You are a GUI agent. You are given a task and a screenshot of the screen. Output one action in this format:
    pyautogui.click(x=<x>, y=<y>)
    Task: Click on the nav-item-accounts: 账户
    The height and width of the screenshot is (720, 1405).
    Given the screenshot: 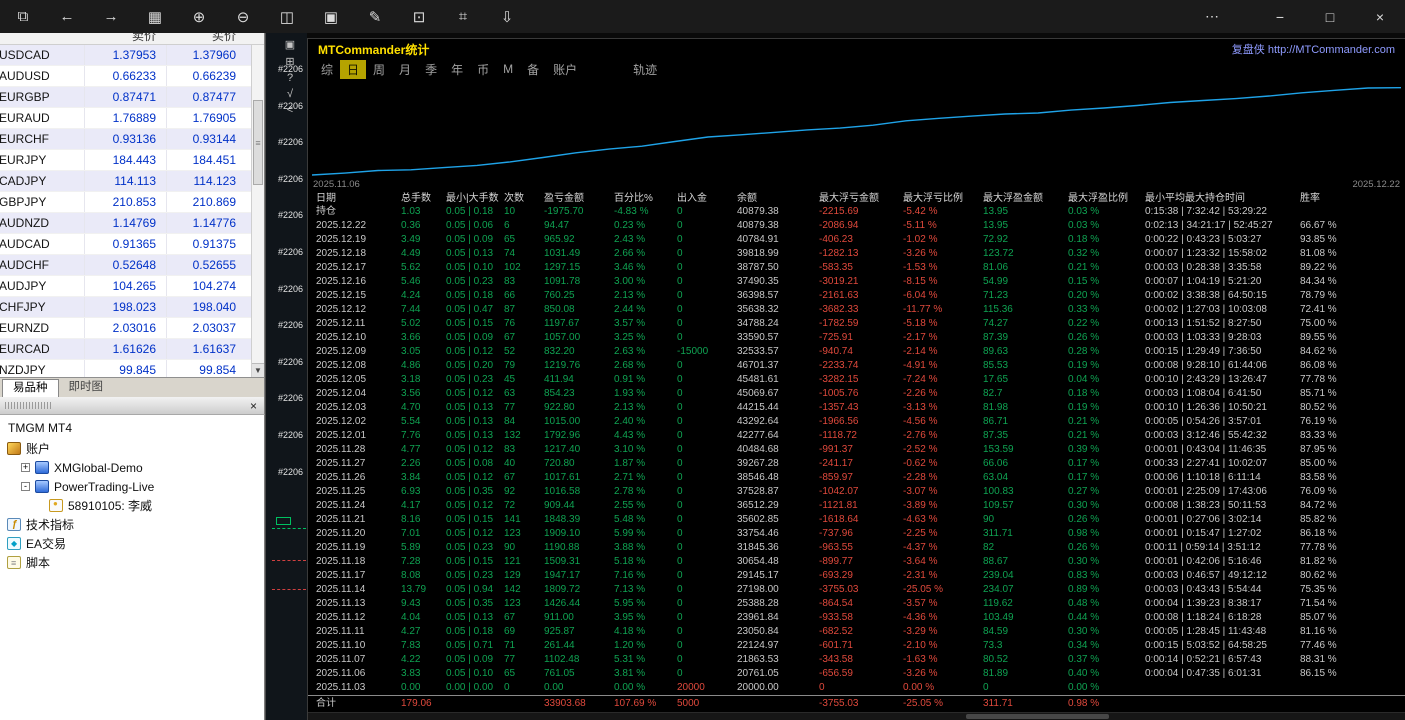 What is the action you would take?
    pyautogui.click(x=132, y=448)
    